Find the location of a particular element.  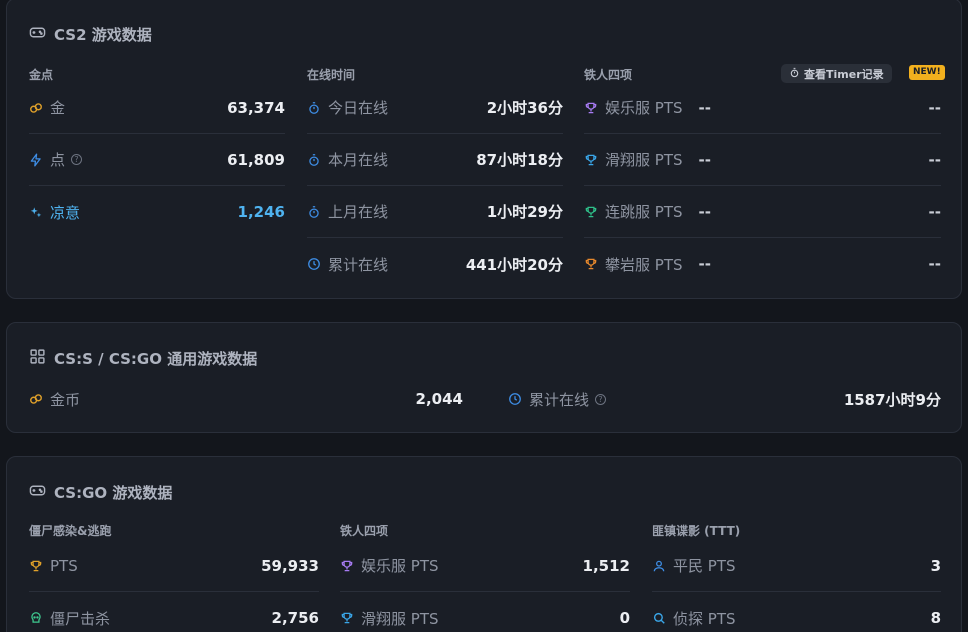

cs2-title-text: CS2 游戏数据 is located at coordinates (103, 35).